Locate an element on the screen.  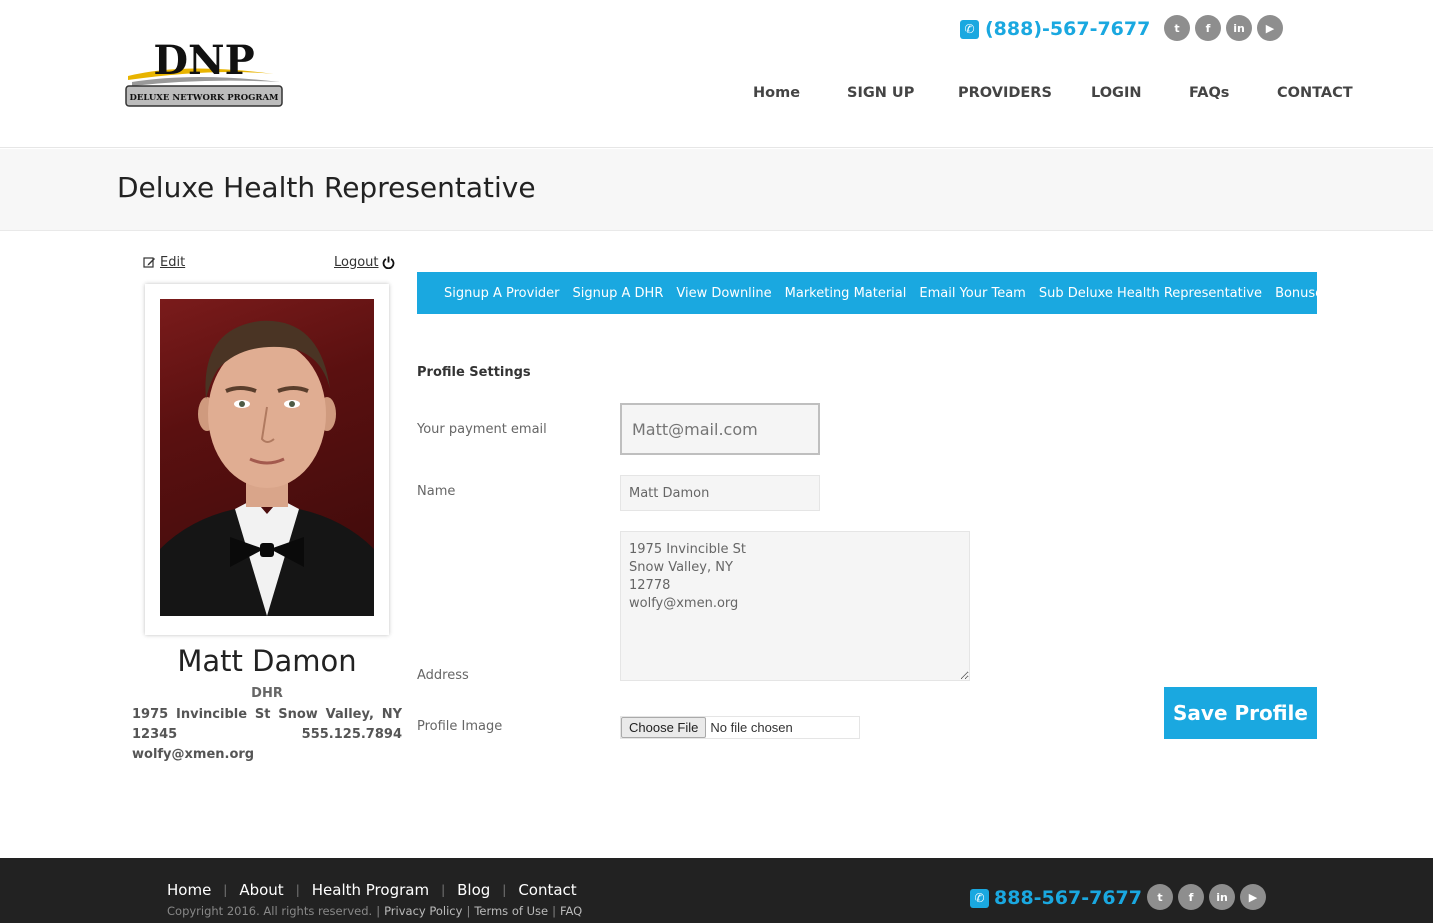
footer-link-about: About is located at coordinates (261, 890).